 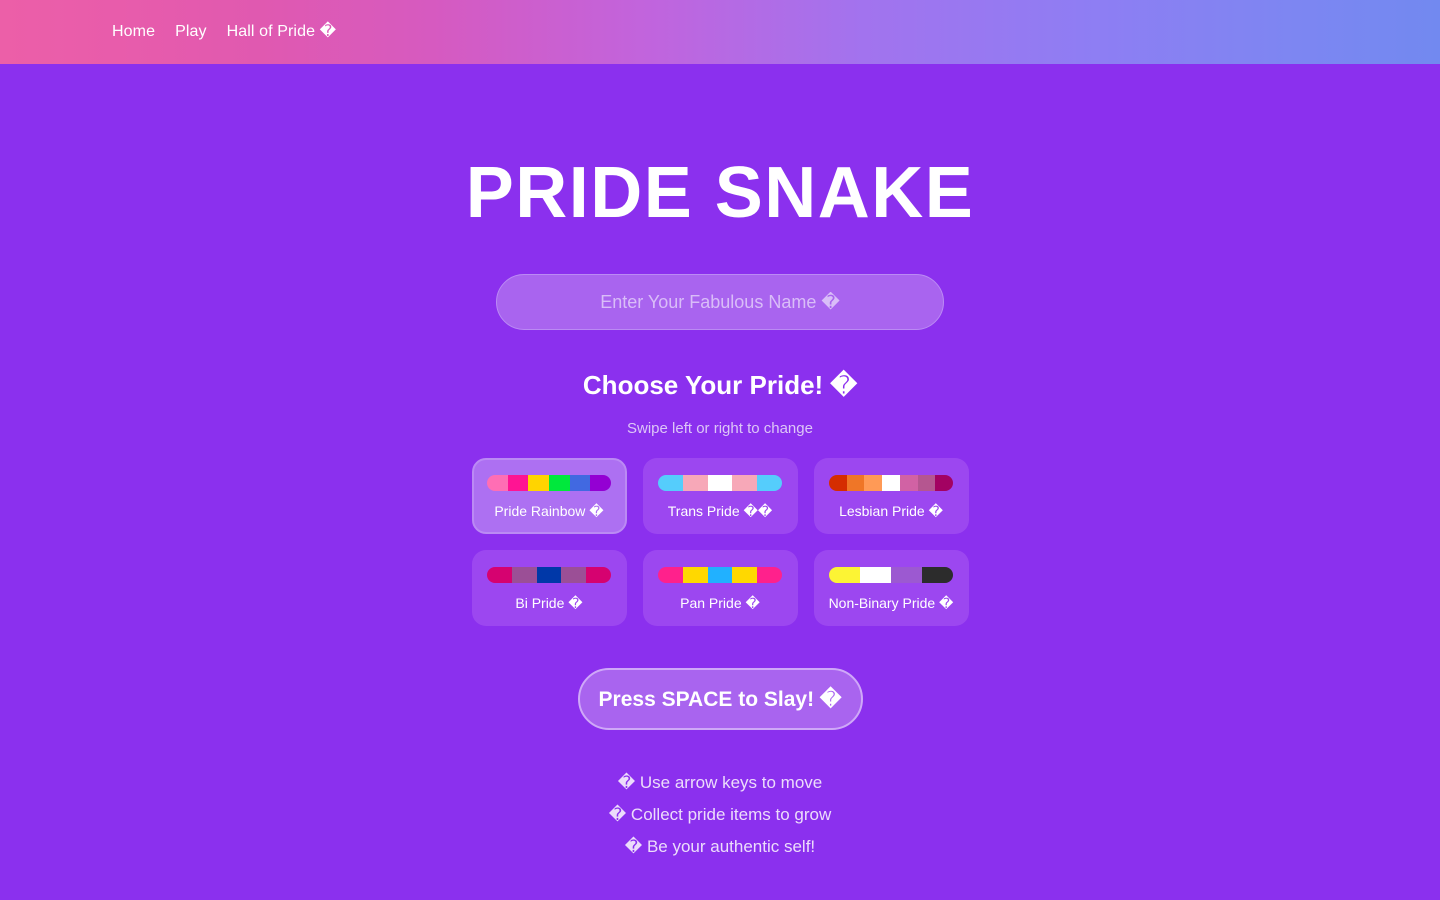 What do you see at coordinates (720, 699) in the screenshot?
I see `start-game-button: Press SPACE to Slay! �` at bounding box center [720, 699].